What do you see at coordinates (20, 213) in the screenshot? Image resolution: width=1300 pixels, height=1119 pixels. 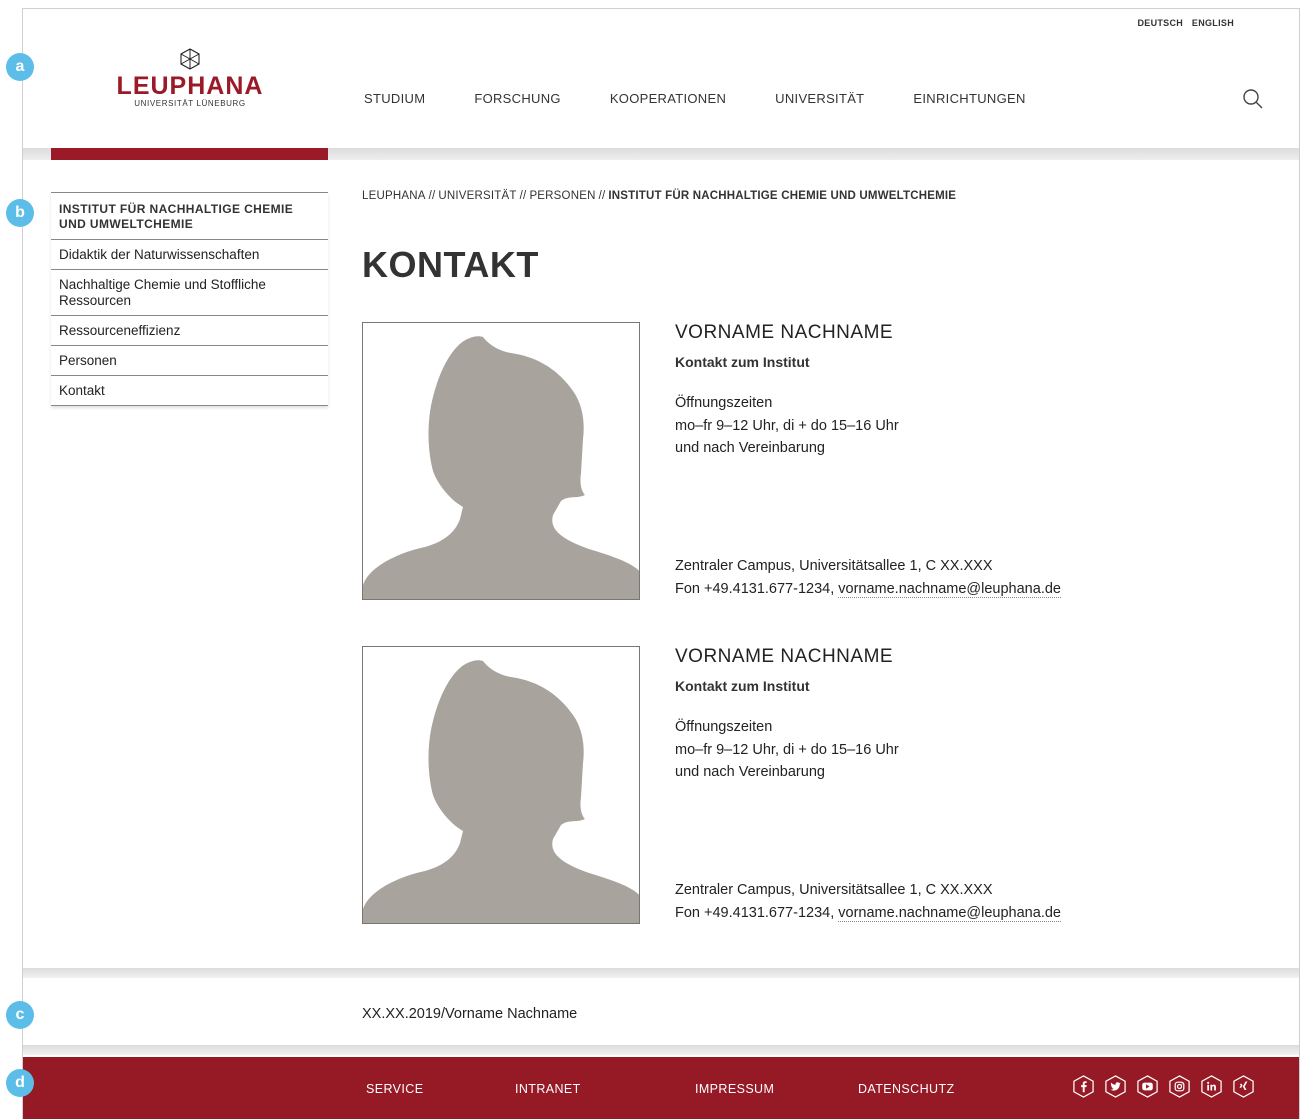 I see `marker-b: b` at bounding box center [20, 213].